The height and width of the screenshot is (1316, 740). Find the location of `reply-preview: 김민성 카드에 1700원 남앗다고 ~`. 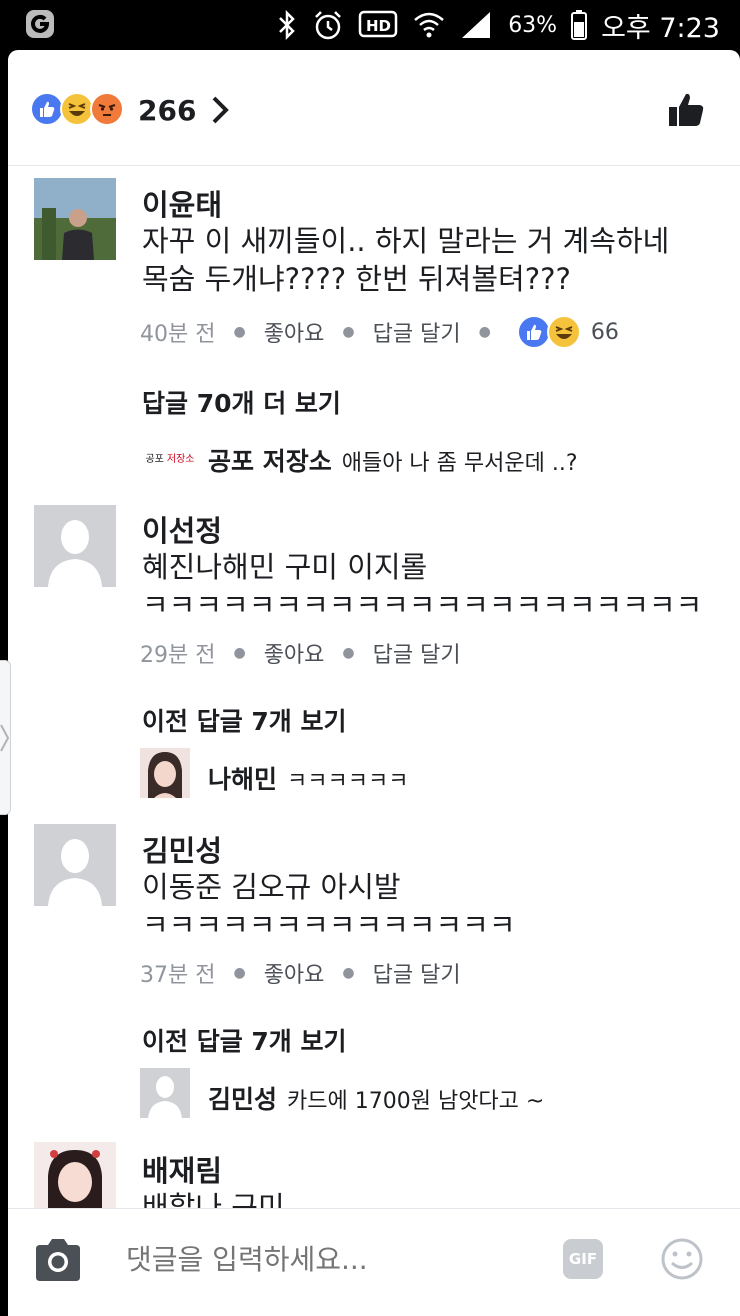

reply-preview: 김민성 카드에 1700원 남앗다고 ~ is located at coordinates (376, 1098).